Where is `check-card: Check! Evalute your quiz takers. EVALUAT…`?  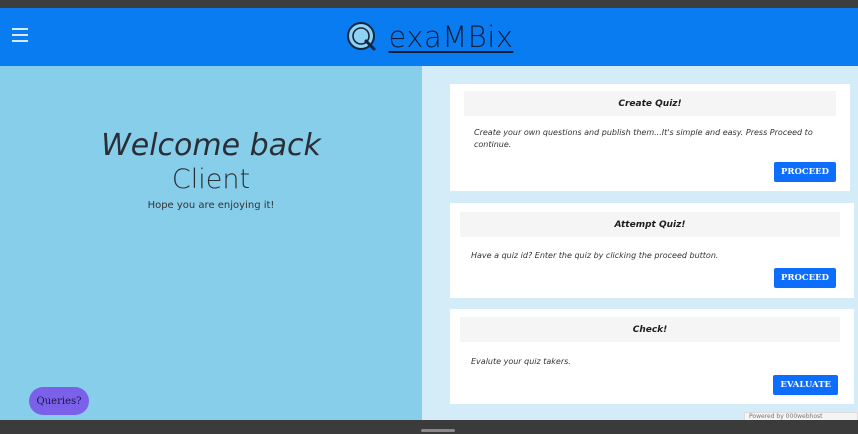
check-card: Check! Evalute your quiz takers. EVALUAT… is located at coordinates (652, 356).